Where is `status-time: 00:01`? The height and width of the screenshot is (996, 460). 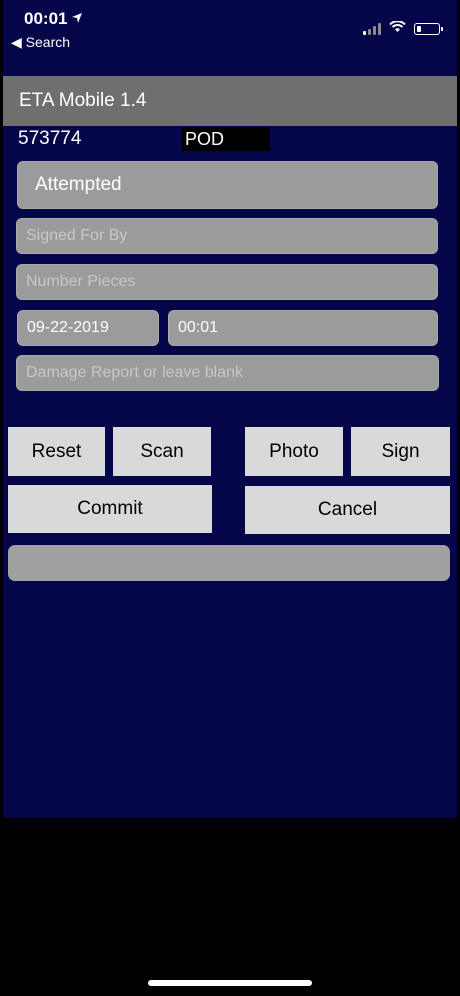
status-time: 00:01 is located at coordinates (46, 18).